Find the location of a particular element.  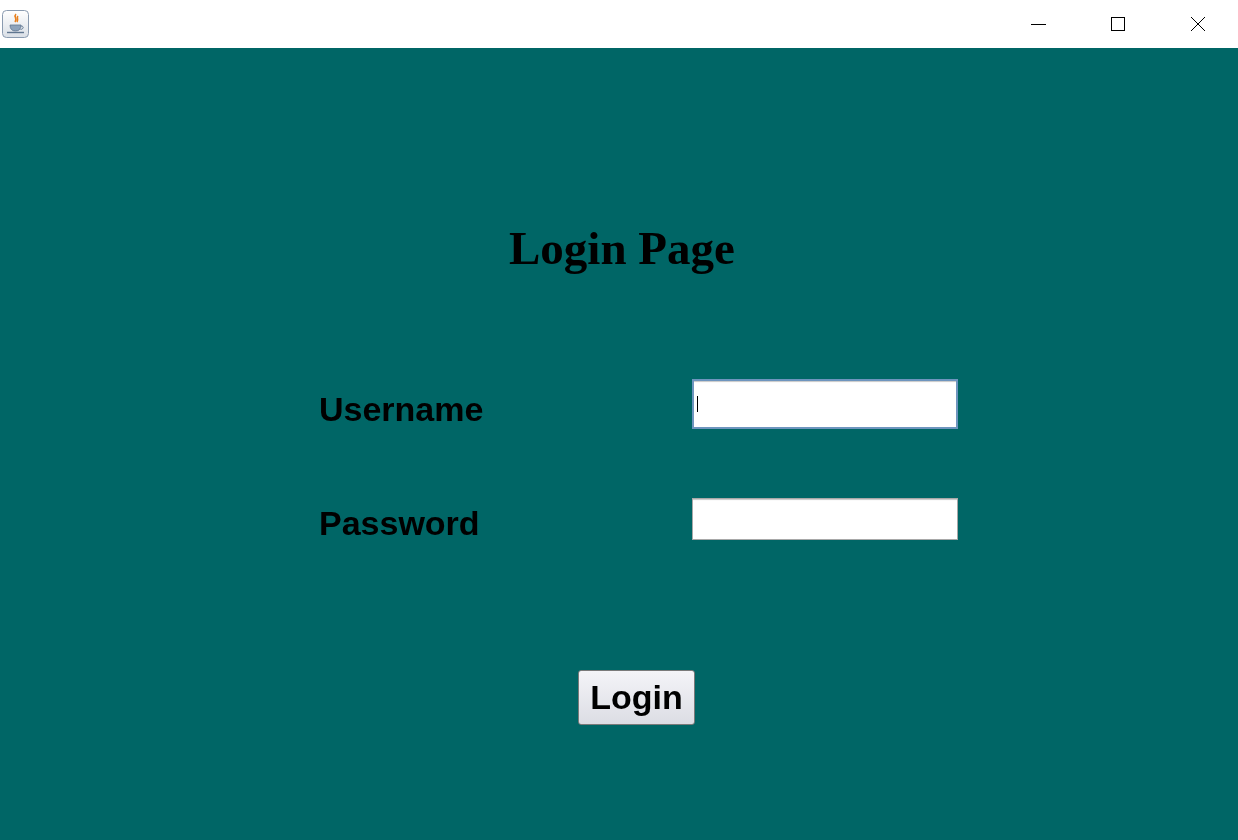

field-label: Password is located at coordinates (399, 523).